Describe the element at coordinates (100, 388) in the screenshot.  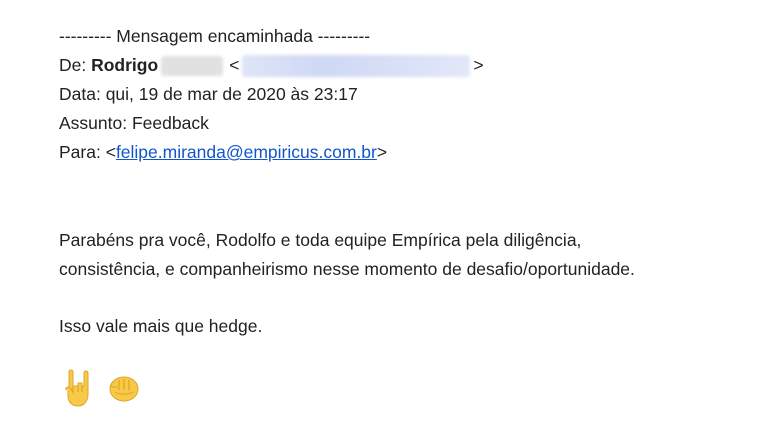
I see `emoji-row` at that location.